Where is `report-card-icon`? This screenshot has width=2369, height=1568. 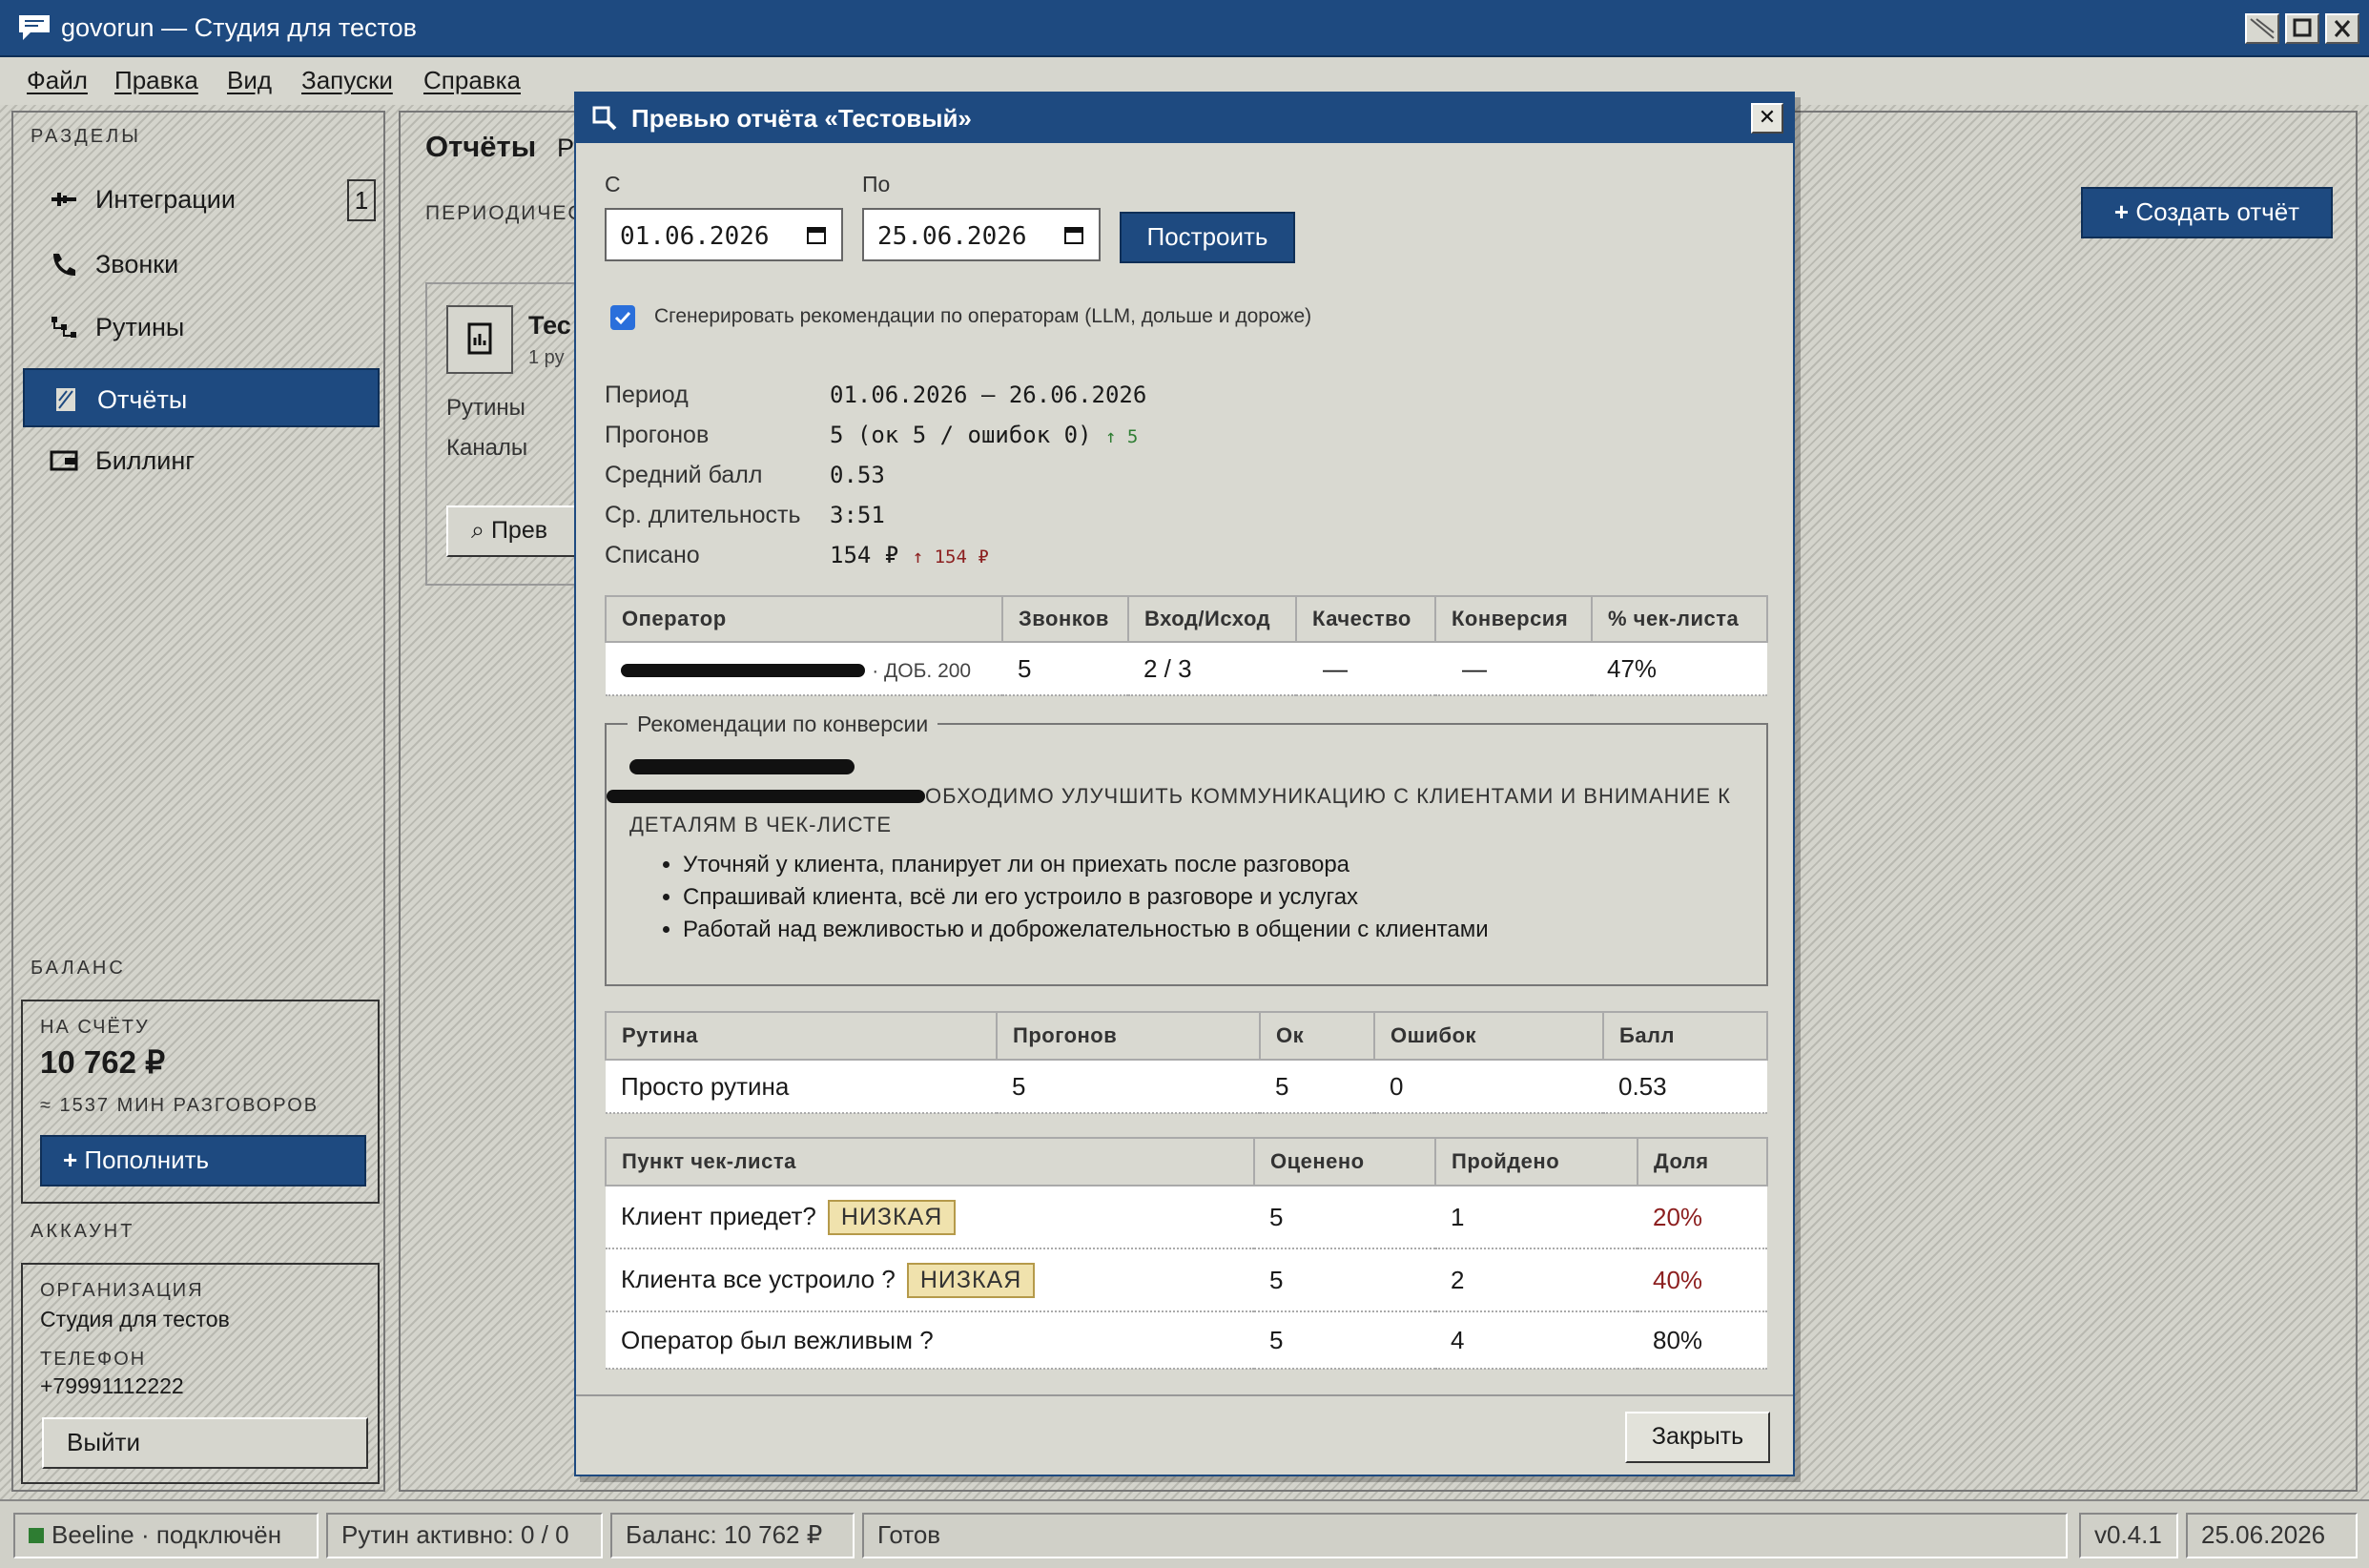
report-card-icon is located at coordinates (479, 339).